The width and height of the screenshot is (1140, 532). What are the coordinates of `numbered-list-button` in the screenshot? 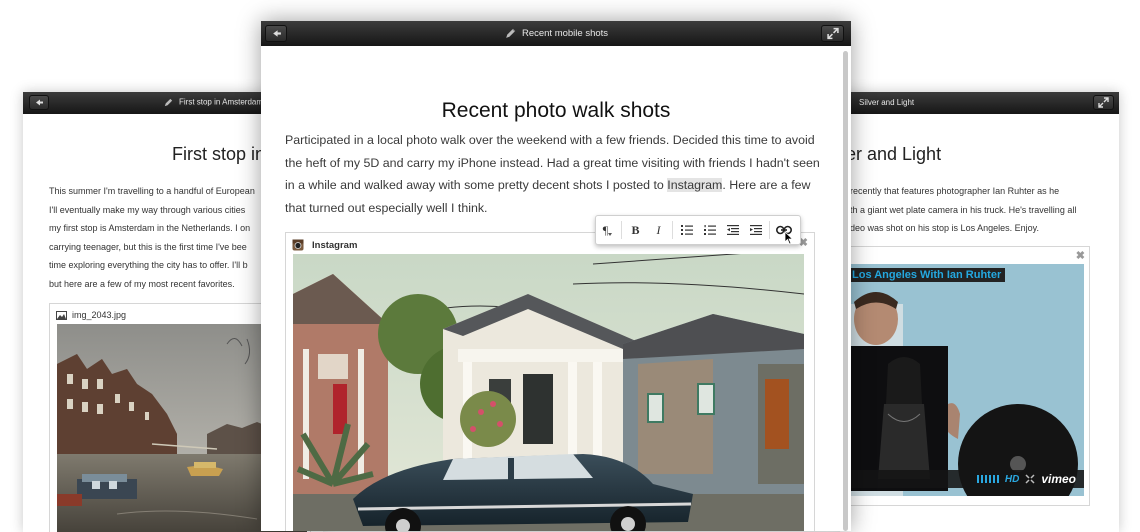 It's located at (709, 230).